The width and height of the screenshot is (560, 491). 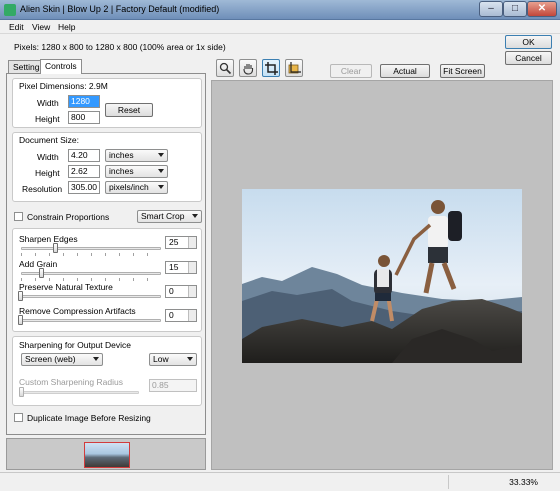 I want to click on cancel-button: Cancel, so click(x=528, y=58).